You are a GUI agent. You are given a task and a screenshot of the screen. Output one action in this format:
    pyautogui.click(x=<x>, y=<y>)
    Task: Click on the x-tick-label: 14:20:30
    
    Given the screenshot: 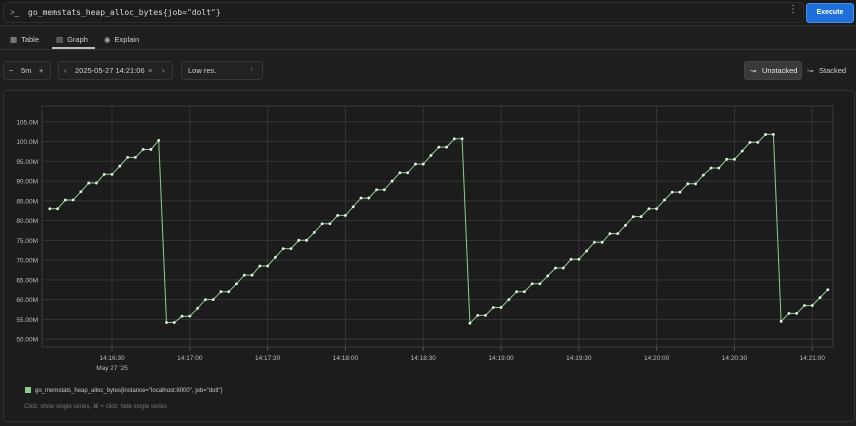 What is the action you would take?
    pyautogui.click(x=735, y=358)
    